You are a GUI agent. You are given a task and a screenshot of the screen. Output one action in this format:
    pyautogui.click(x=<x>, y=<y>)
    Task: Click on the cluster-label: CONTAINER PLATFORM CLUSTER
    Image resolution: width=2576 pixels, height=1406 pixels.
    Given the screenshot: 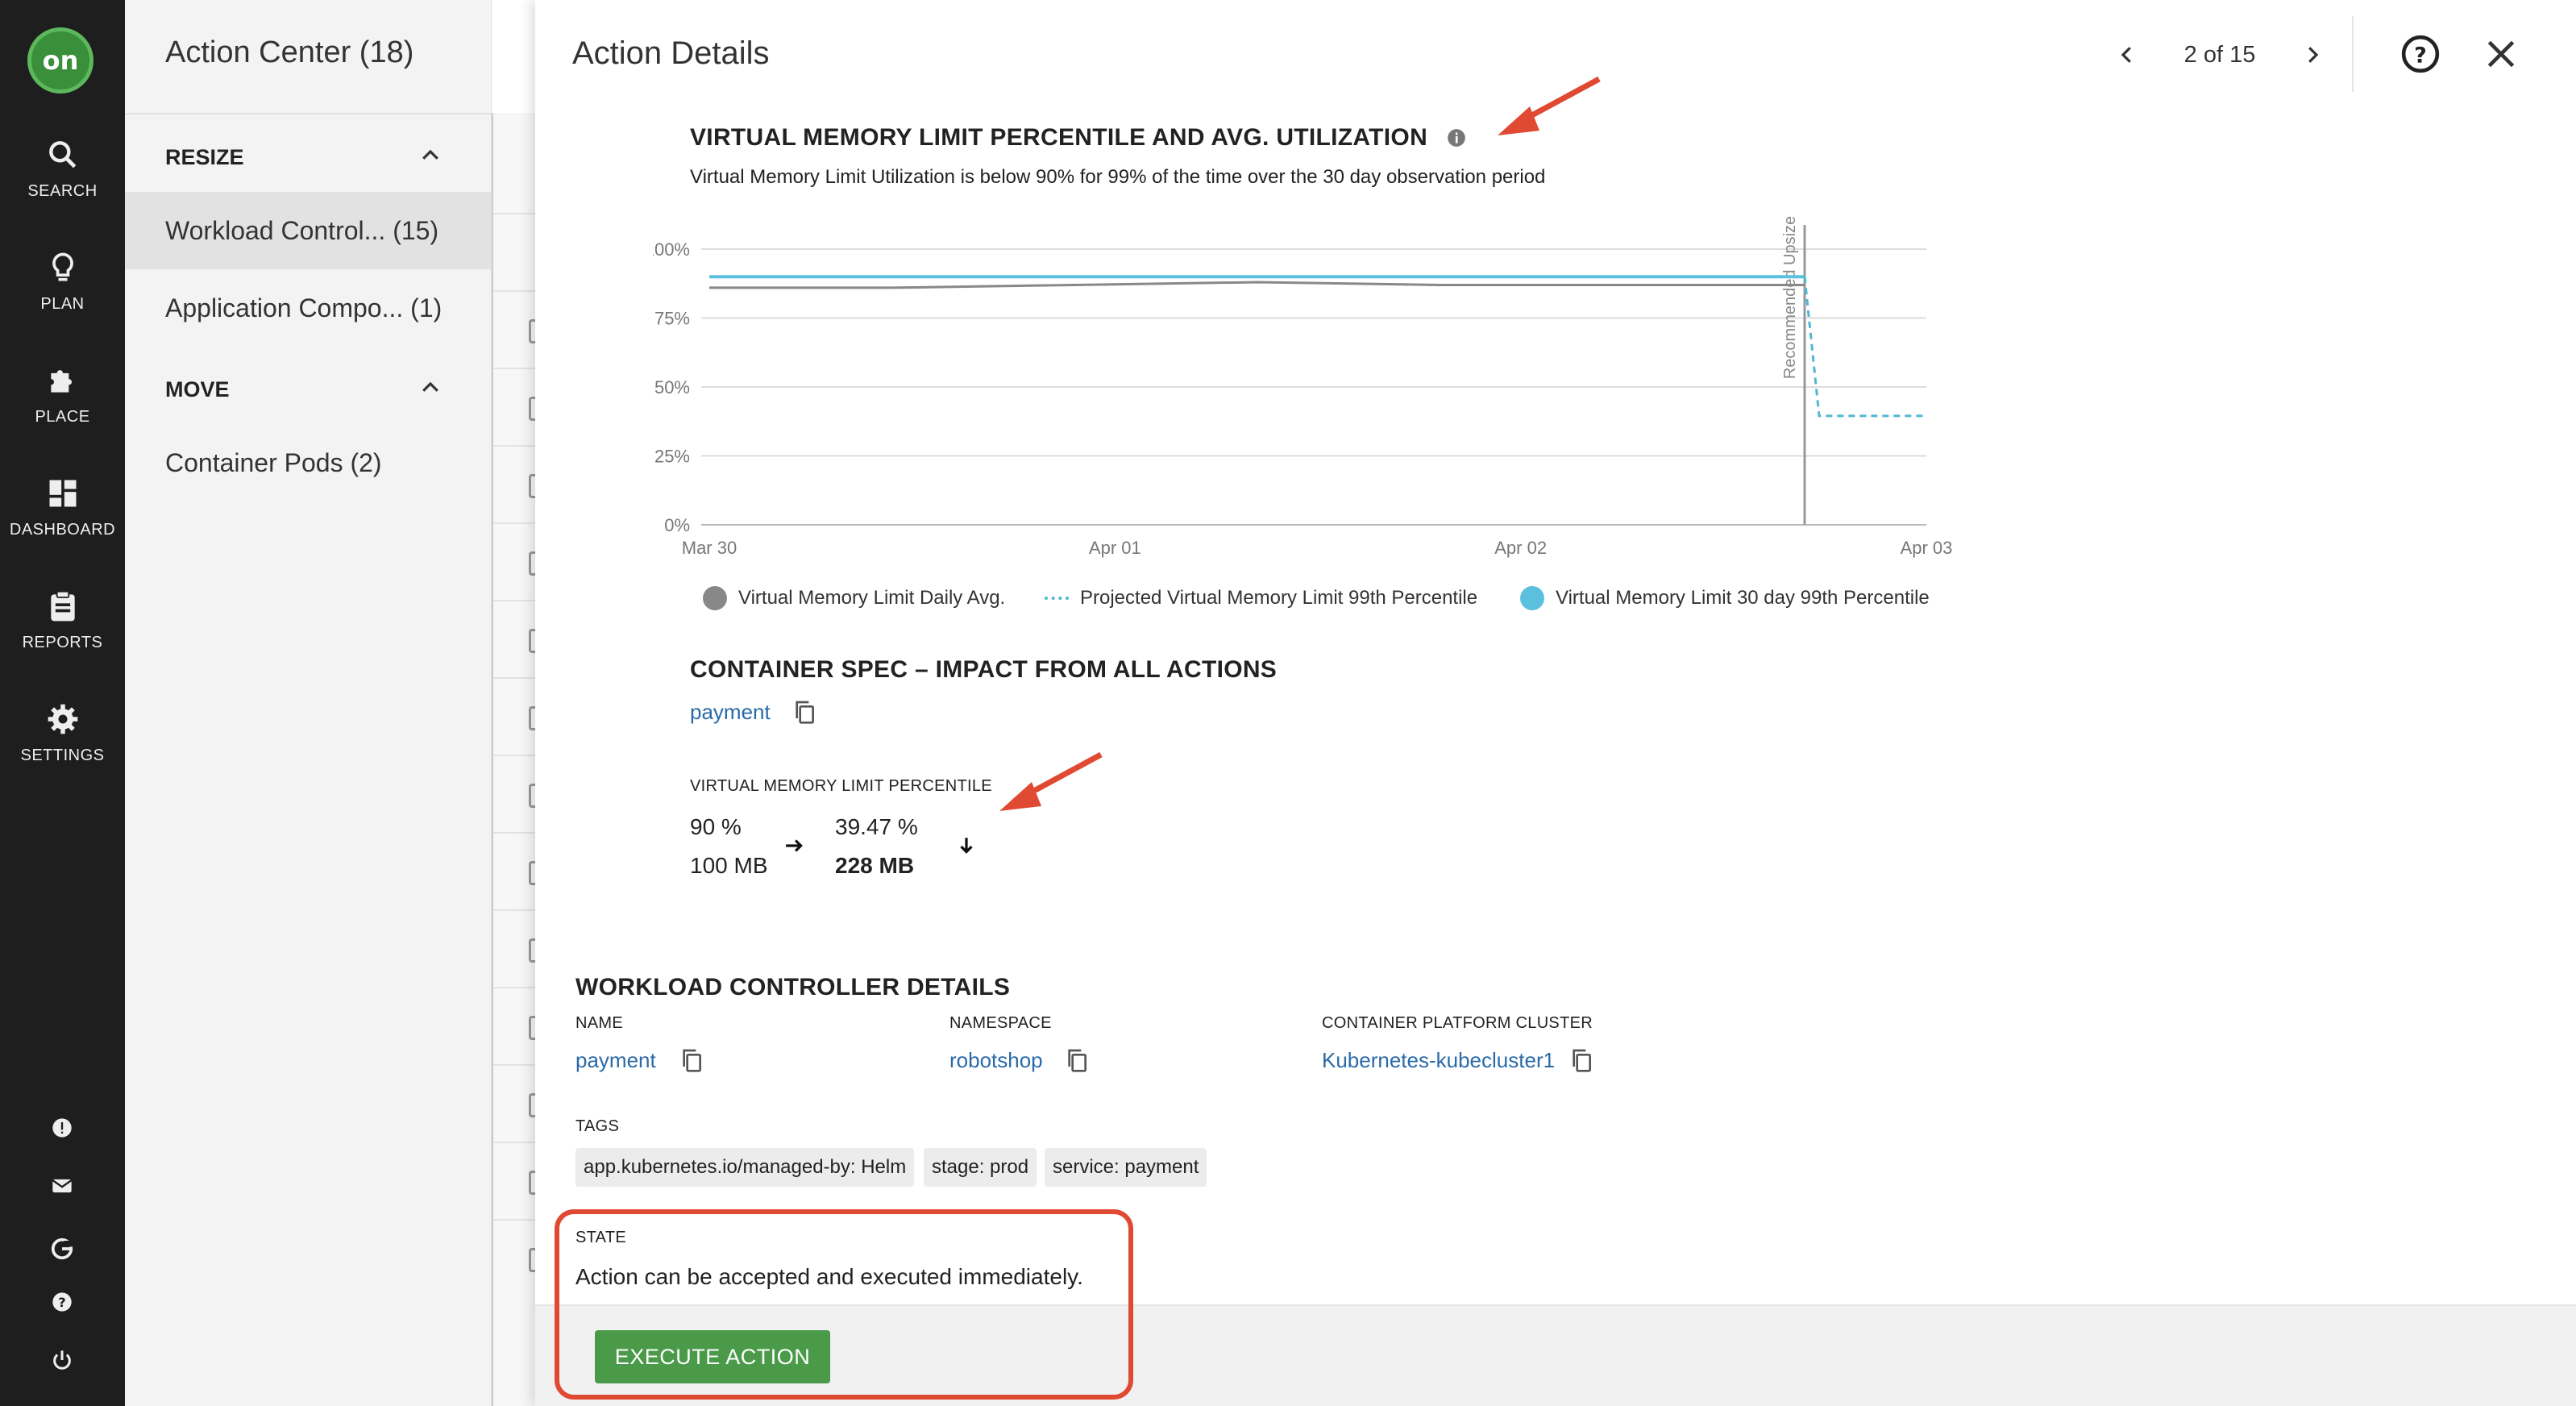 What is the action you would take?
    pyautogui.click(x=1457, y=1023)
    